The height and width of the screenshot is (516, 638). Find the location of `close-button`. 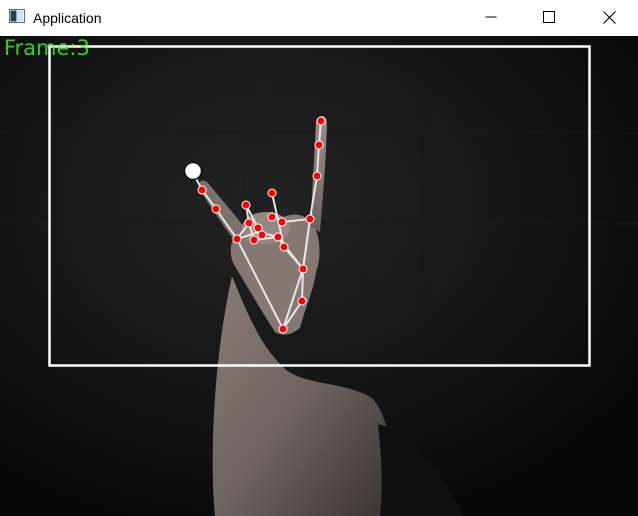

close-button is located at coordinates (609, 17).